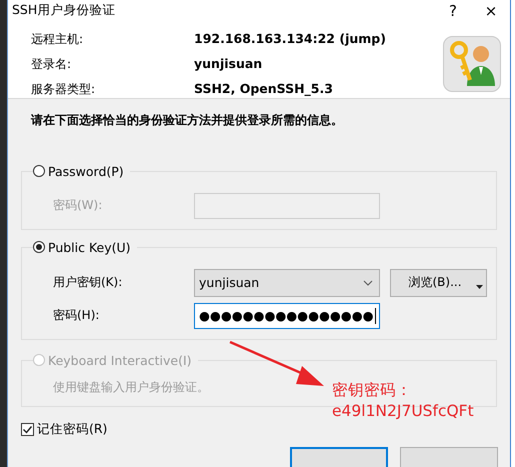 This screenshot has width=515, height=467. What do you see at coordinates (403, 411) in the screenshot?
I see `annotation-text: e49l1N2J7USfcQFt` at bounding box center [403, 411].